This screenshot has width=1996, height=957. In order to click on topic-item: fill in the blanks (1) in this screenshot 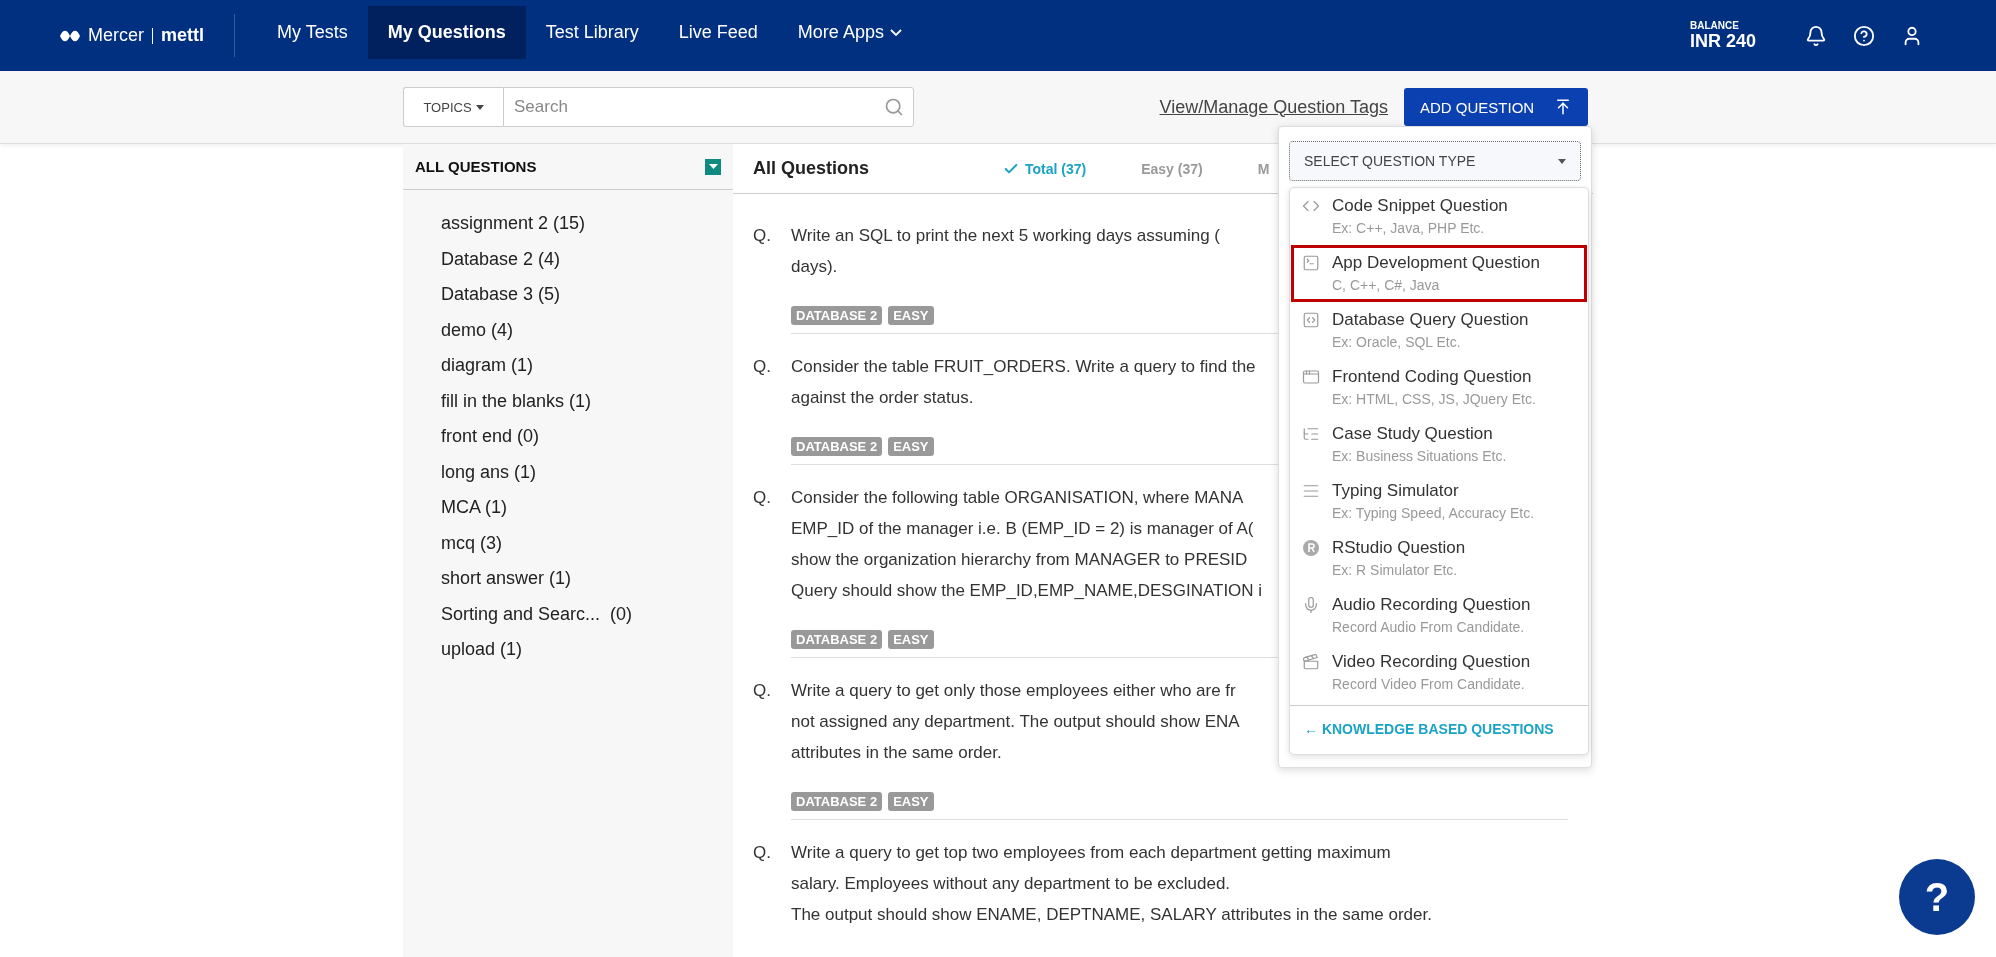, I will do `click(587, 401)`.